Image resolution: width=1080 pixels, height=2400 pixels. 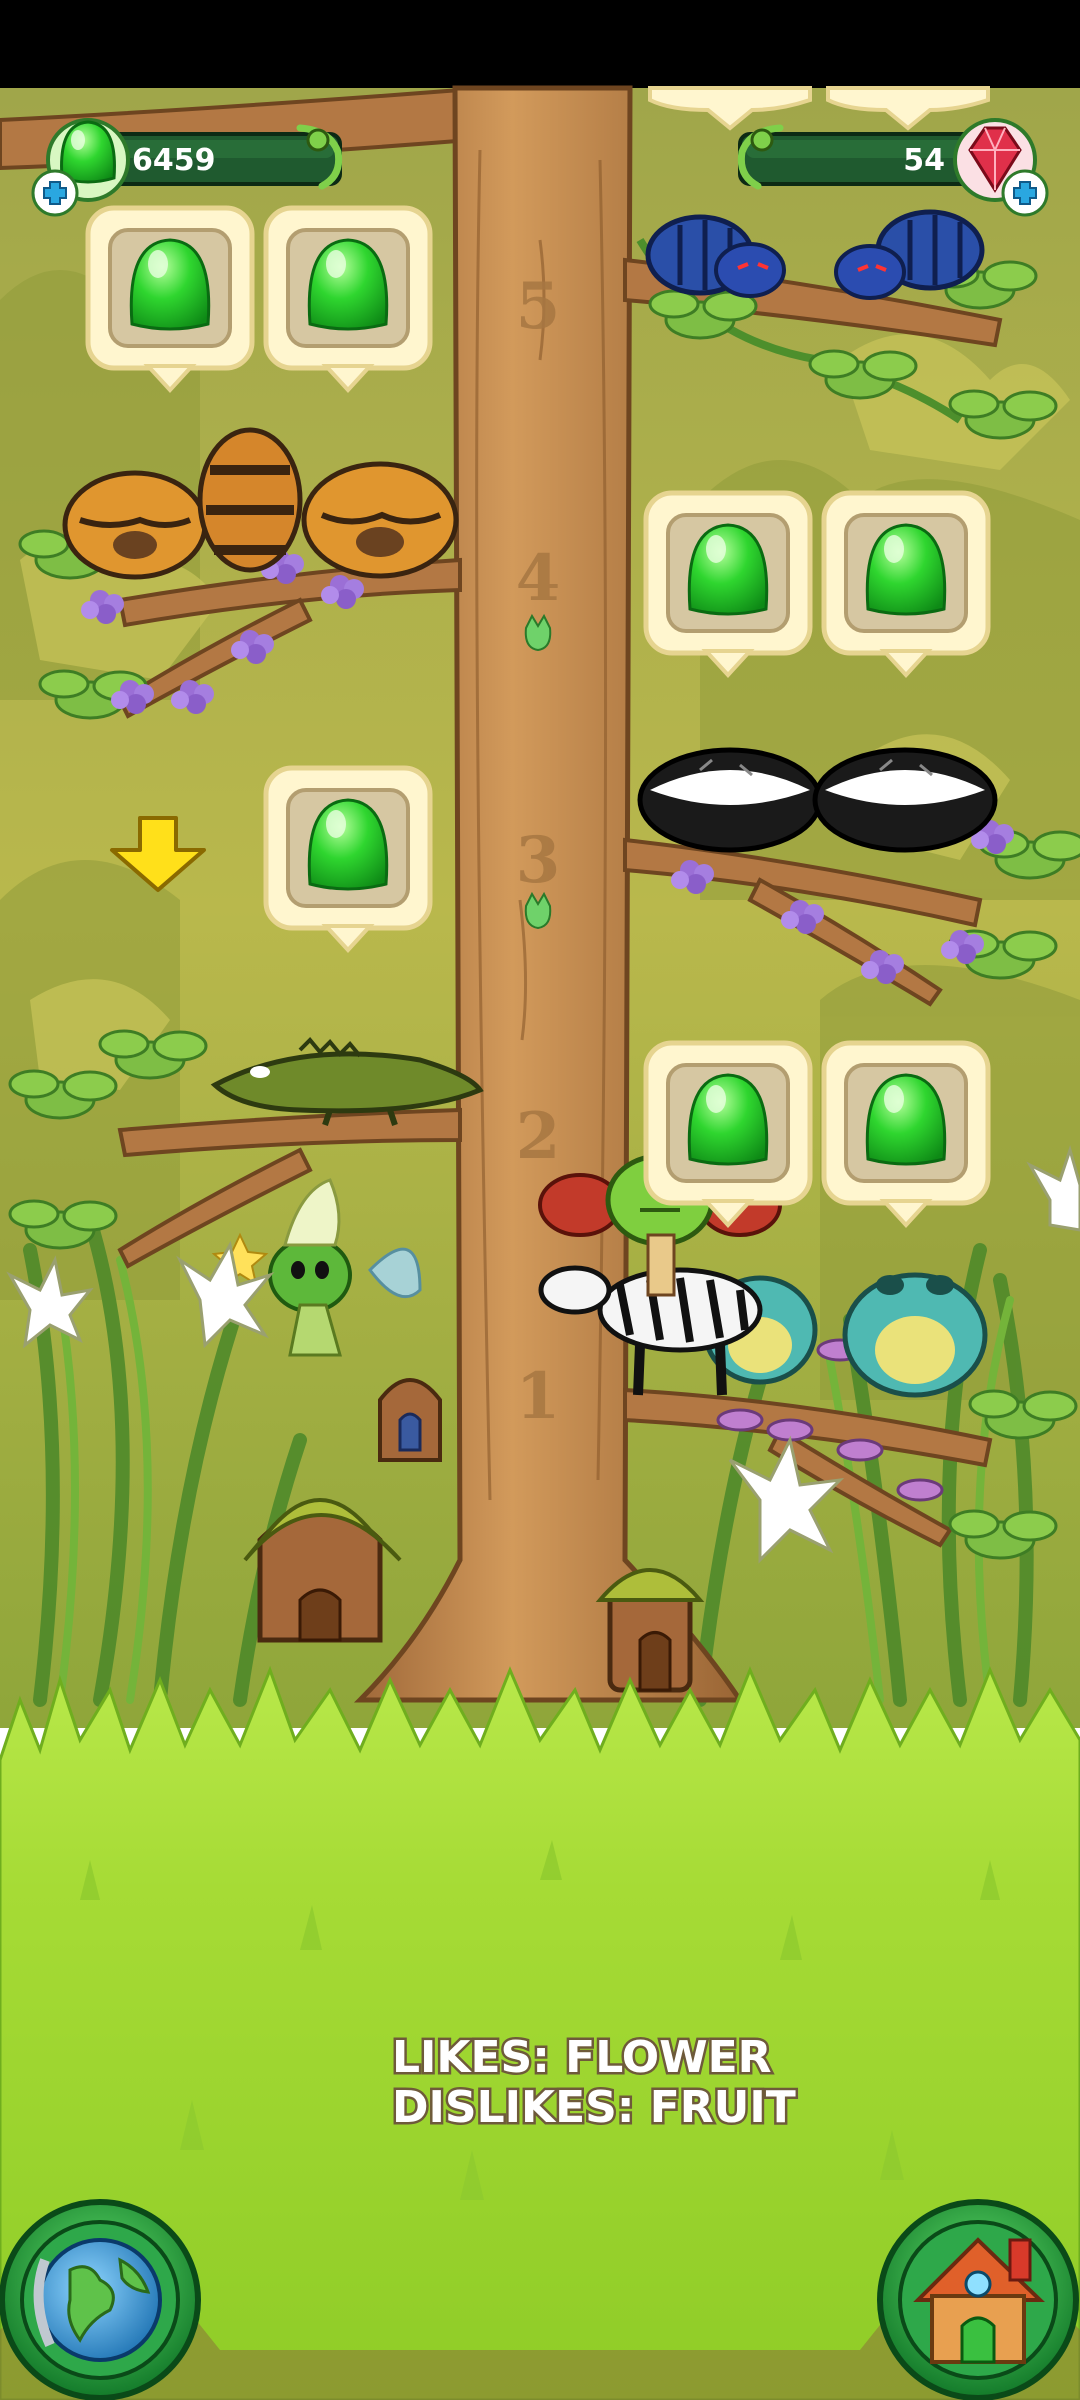 What do you see at coordinates (540, 44) in the screenshot?
I see `status-bar` at bounding box center [540, 44].